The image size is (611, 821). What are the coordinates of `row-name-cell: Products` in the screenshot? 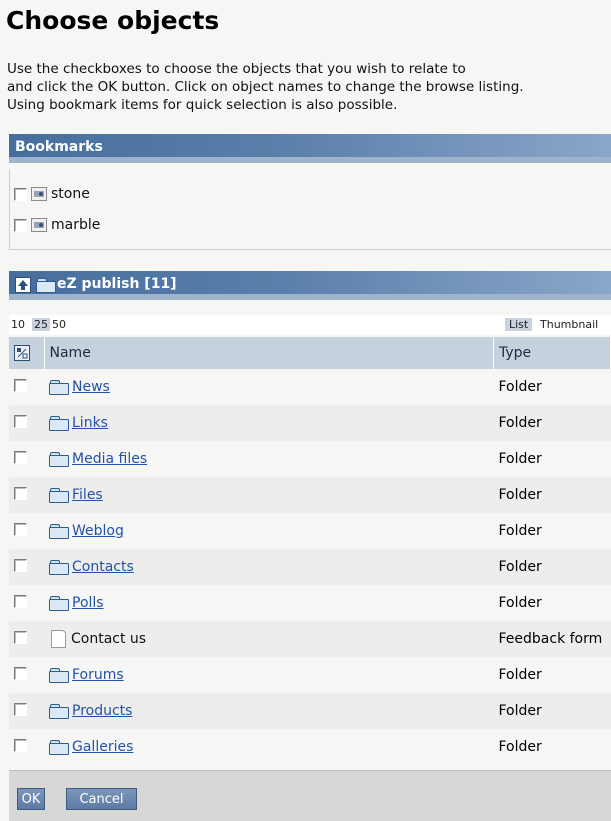 It's located at (269, 711).